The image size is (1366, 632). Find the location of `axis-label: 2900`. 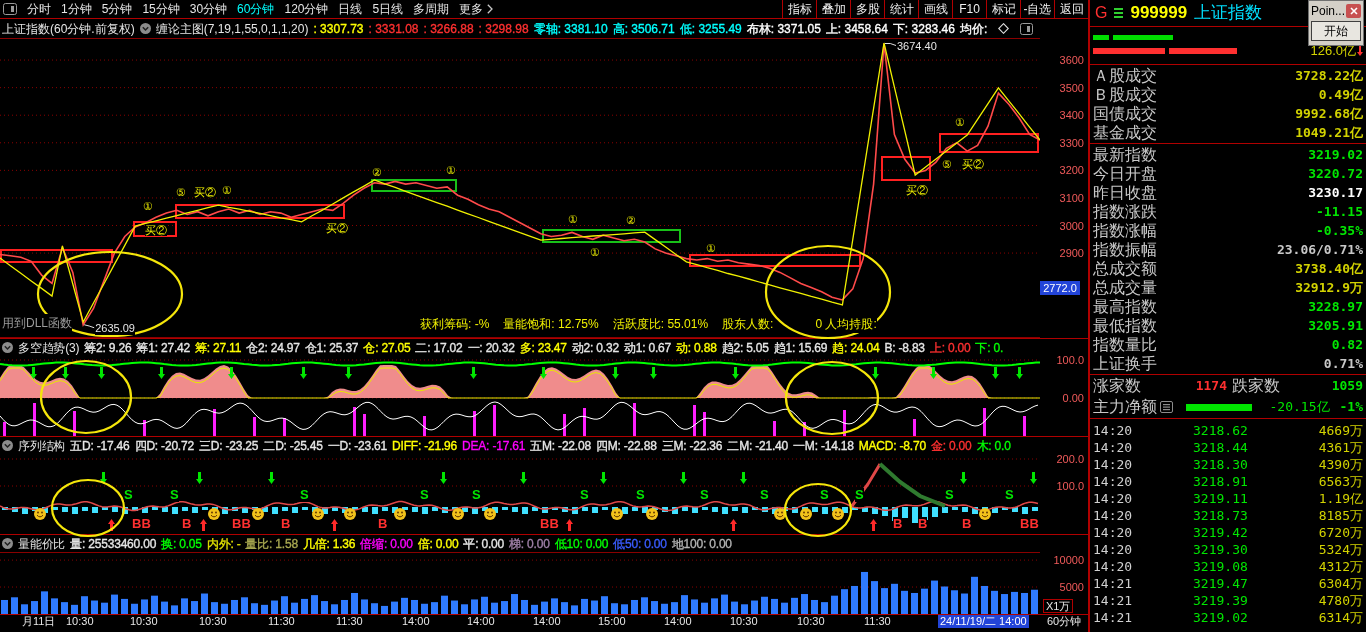

axis-label: 2900 is located at coordinates (1071, 254).